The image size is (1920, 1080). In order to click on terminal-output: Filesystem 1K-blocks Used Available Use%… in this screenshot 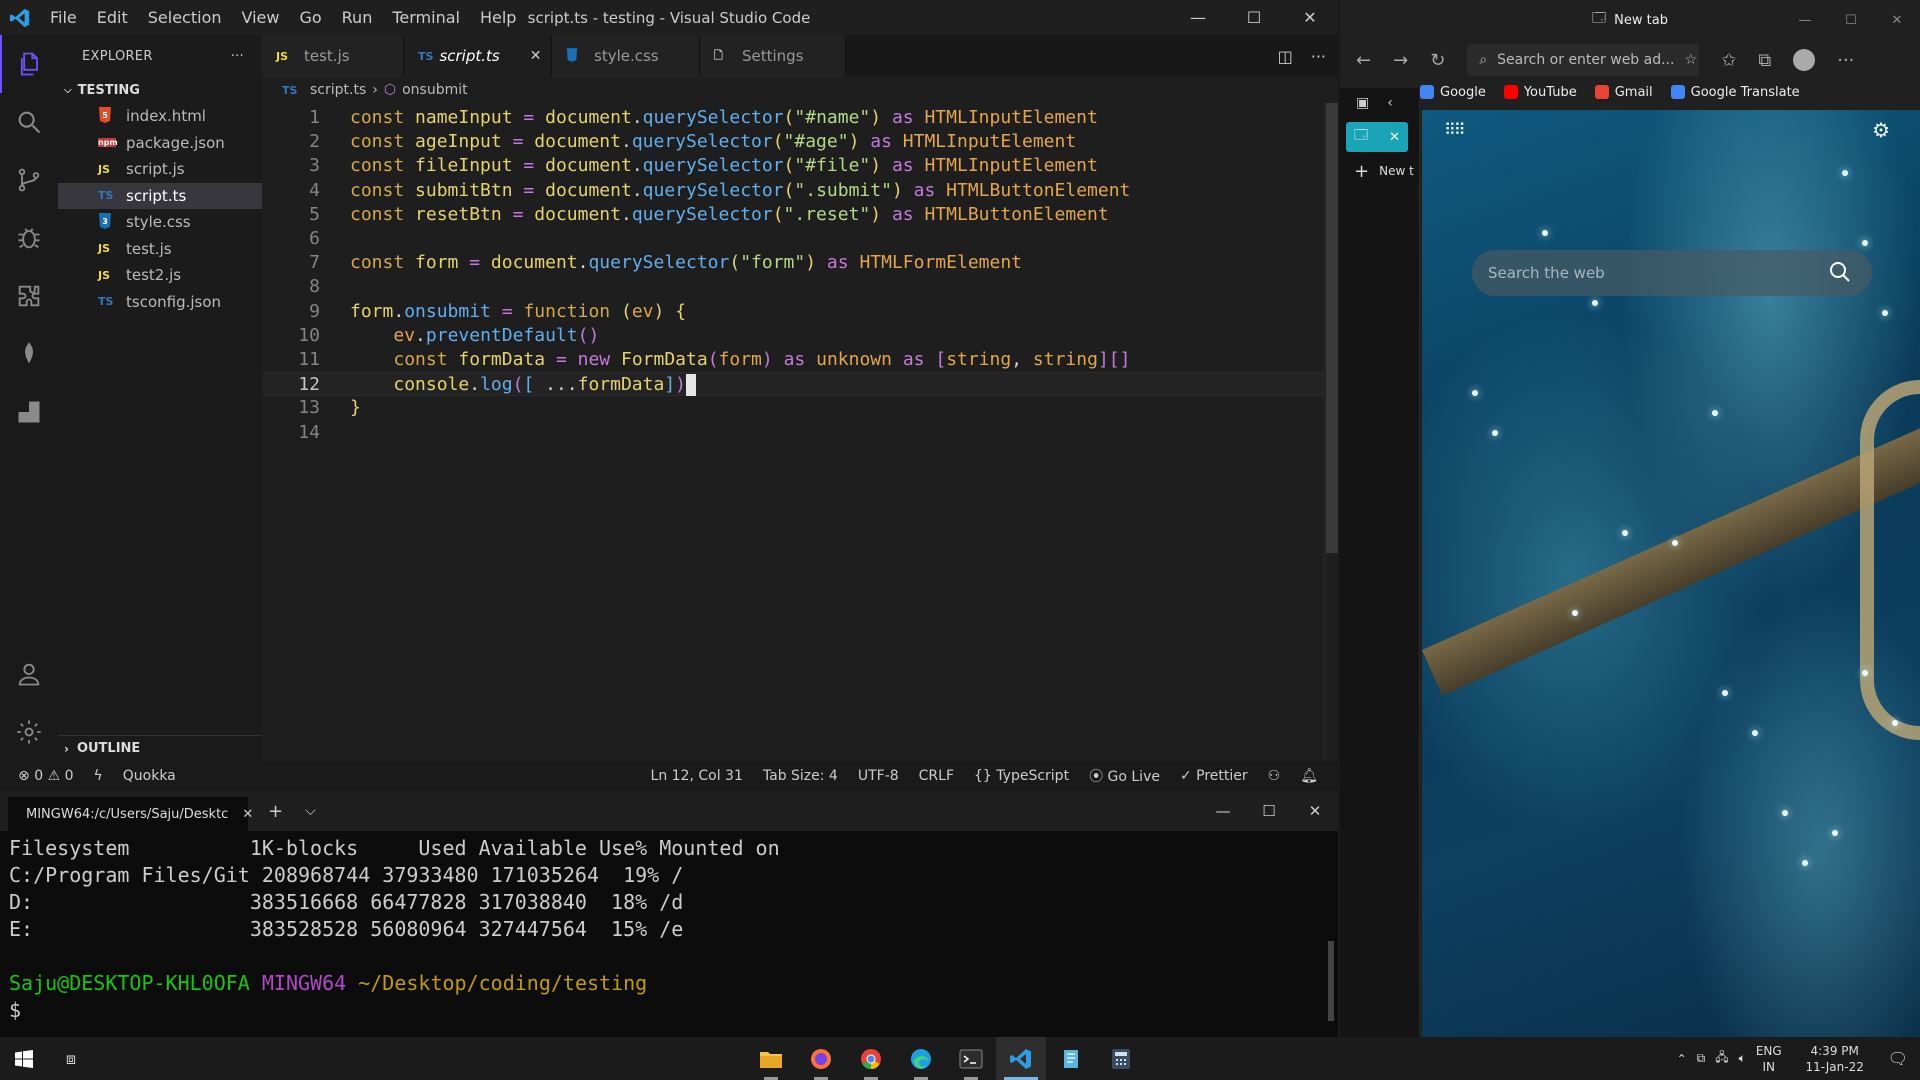, I will do `click(669, 929)`.